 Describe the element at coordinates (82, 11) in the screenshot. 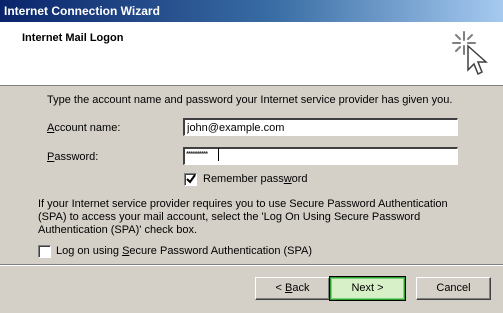

I see `window-title: Internet Connection Wizard` at that location.